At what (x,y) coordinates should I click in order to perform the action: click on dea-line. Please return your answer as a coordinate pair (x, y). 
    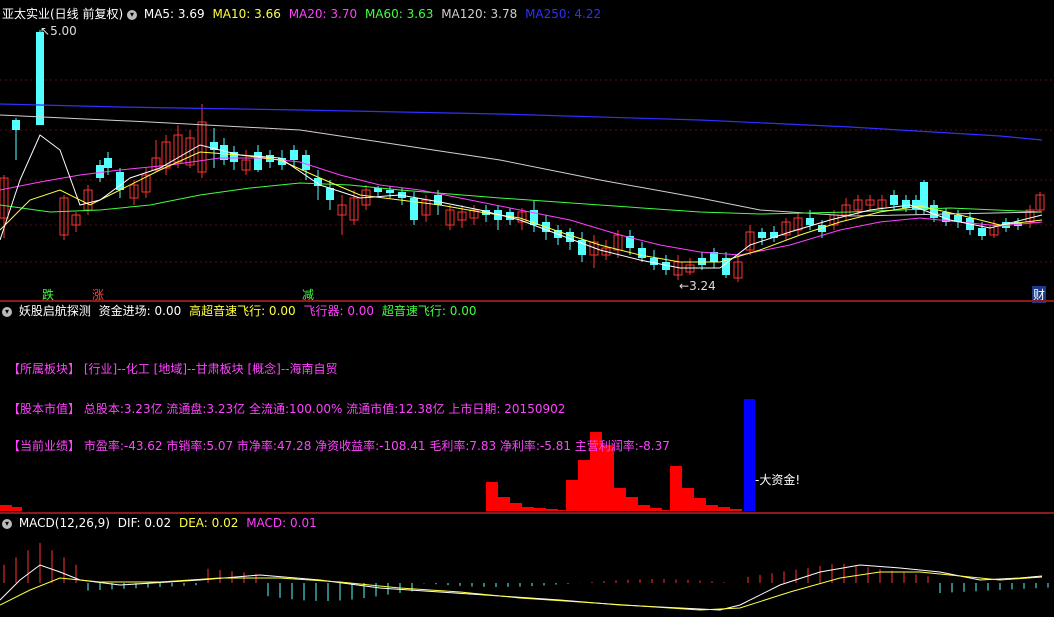
    Looking at the image, I should click on (521, 591).